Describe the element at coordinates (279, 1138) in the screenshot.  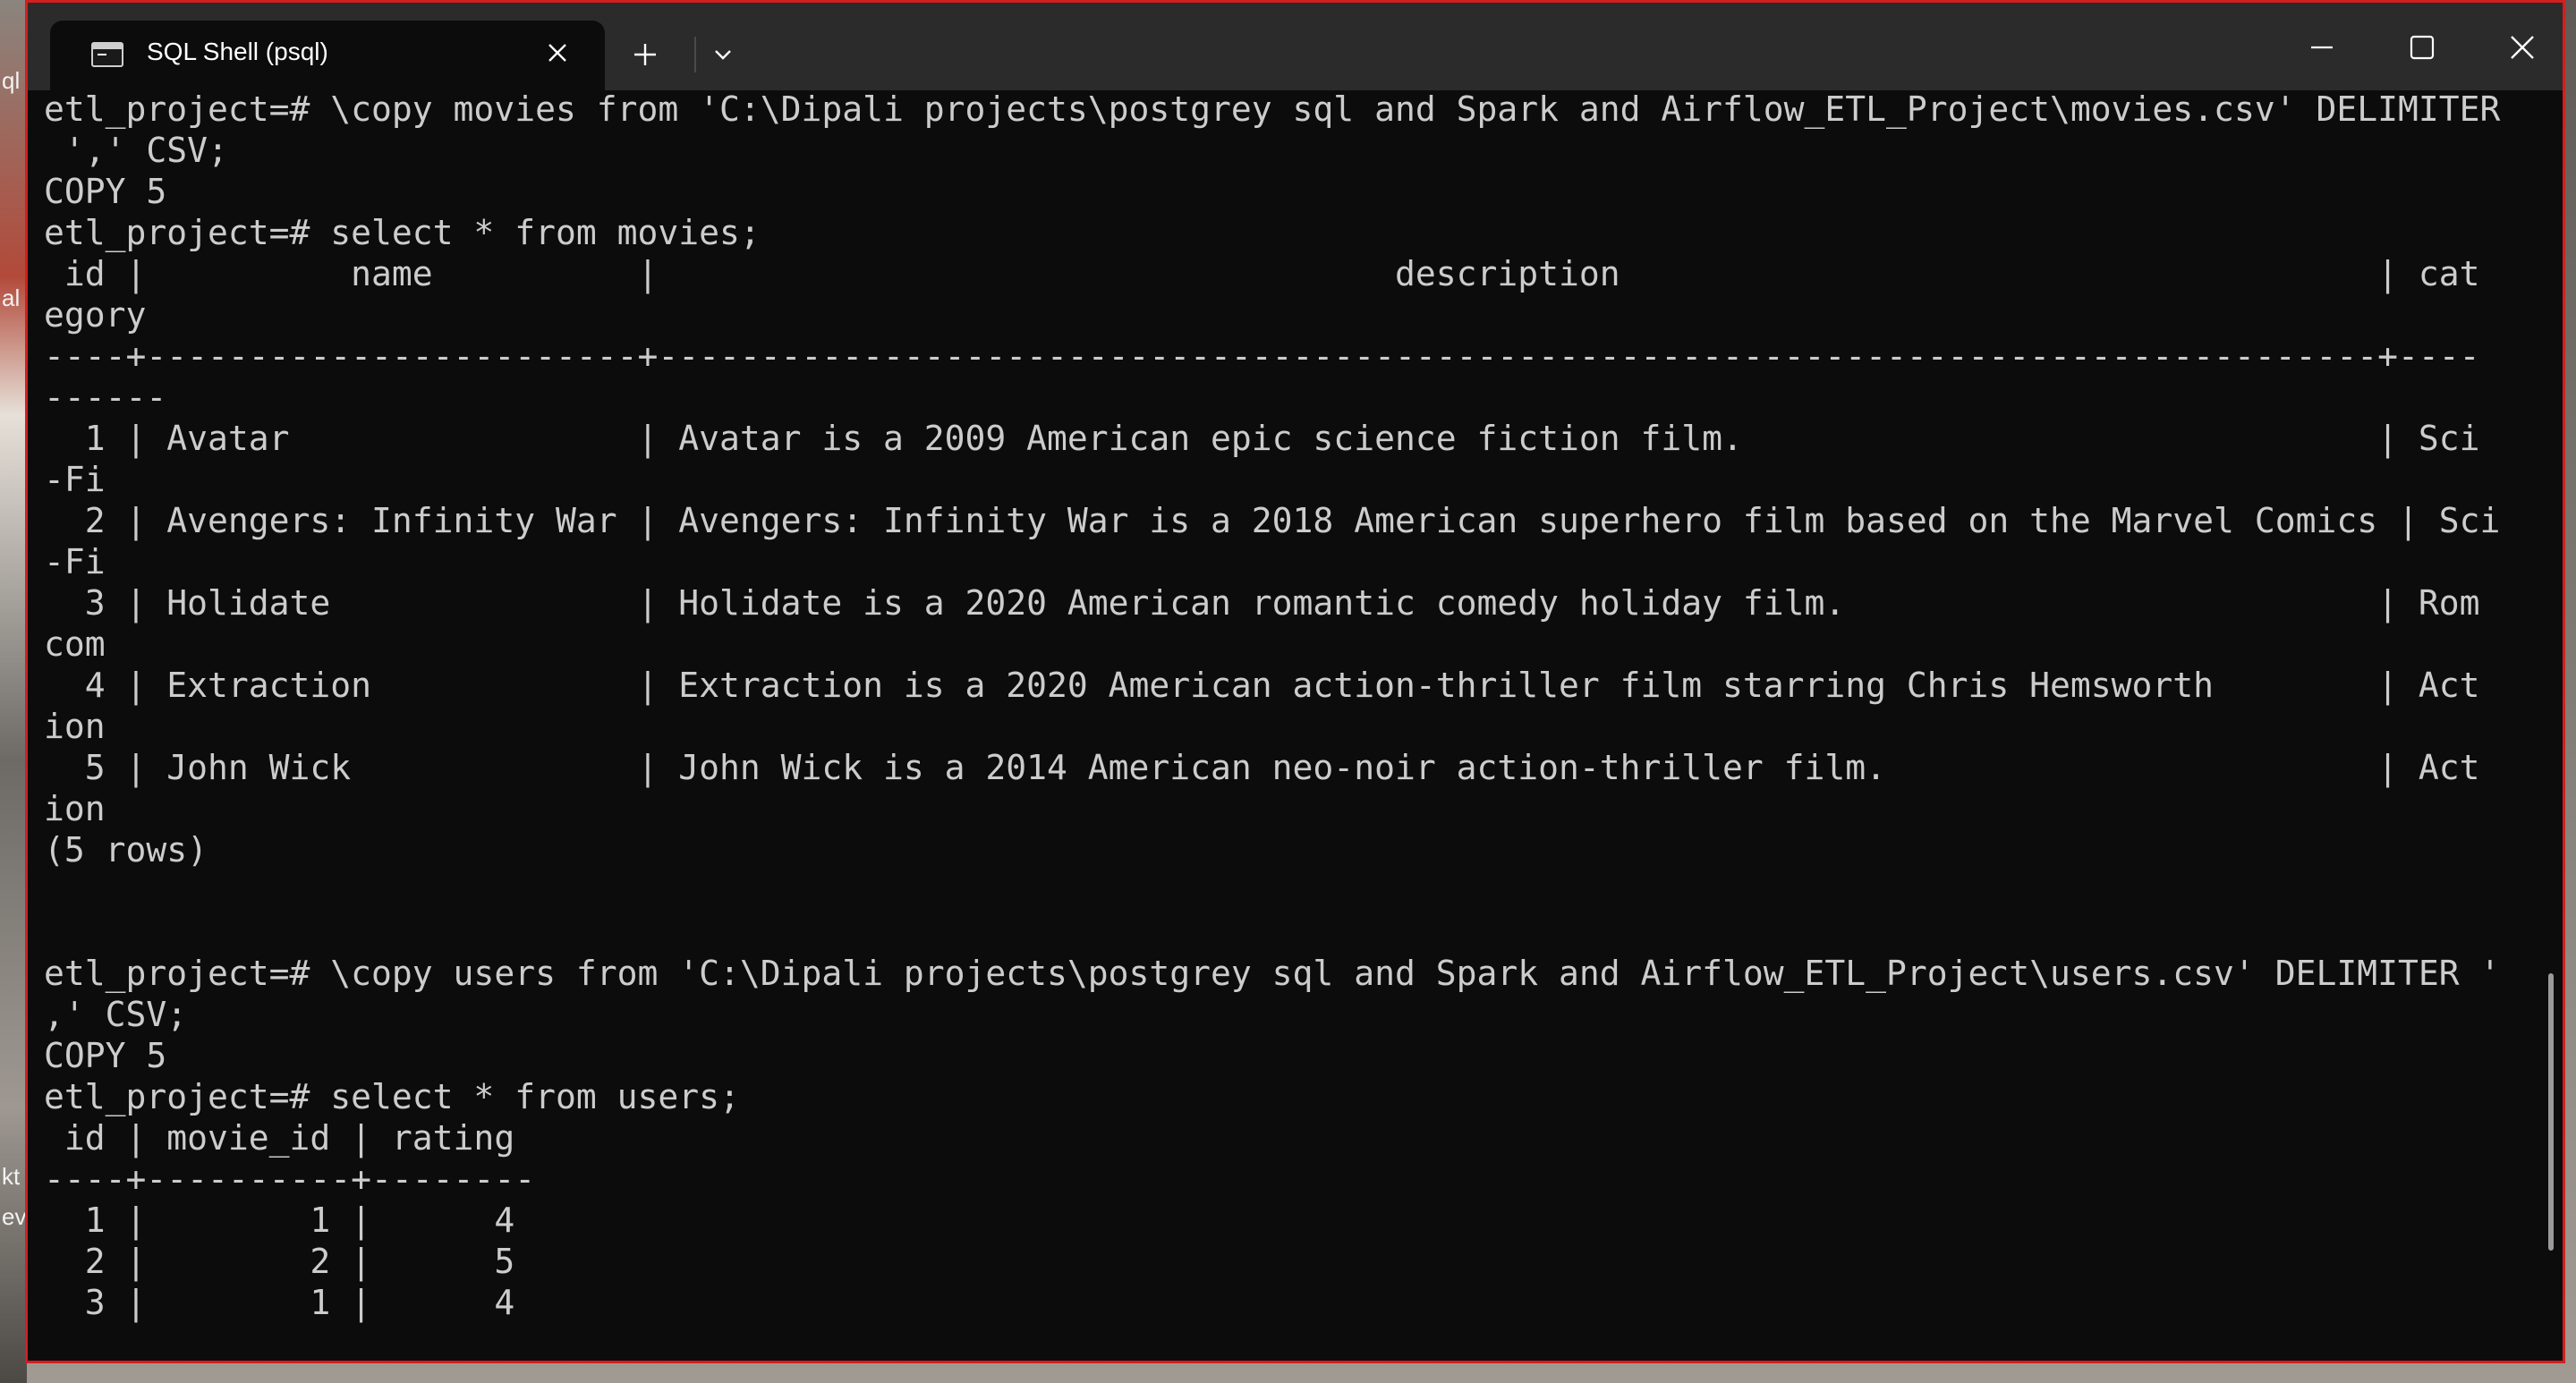
I see `terminal-line: id | movie_id | rating` at that location.